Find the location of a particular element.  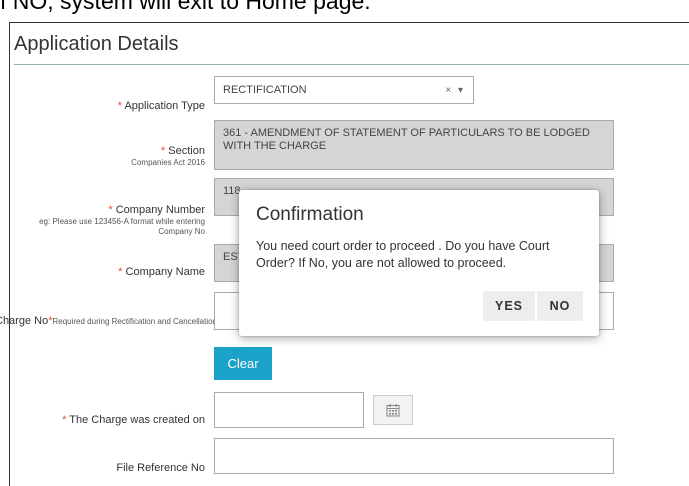

select-controls-icon: × ▾ is located at coordinates (455, 90).